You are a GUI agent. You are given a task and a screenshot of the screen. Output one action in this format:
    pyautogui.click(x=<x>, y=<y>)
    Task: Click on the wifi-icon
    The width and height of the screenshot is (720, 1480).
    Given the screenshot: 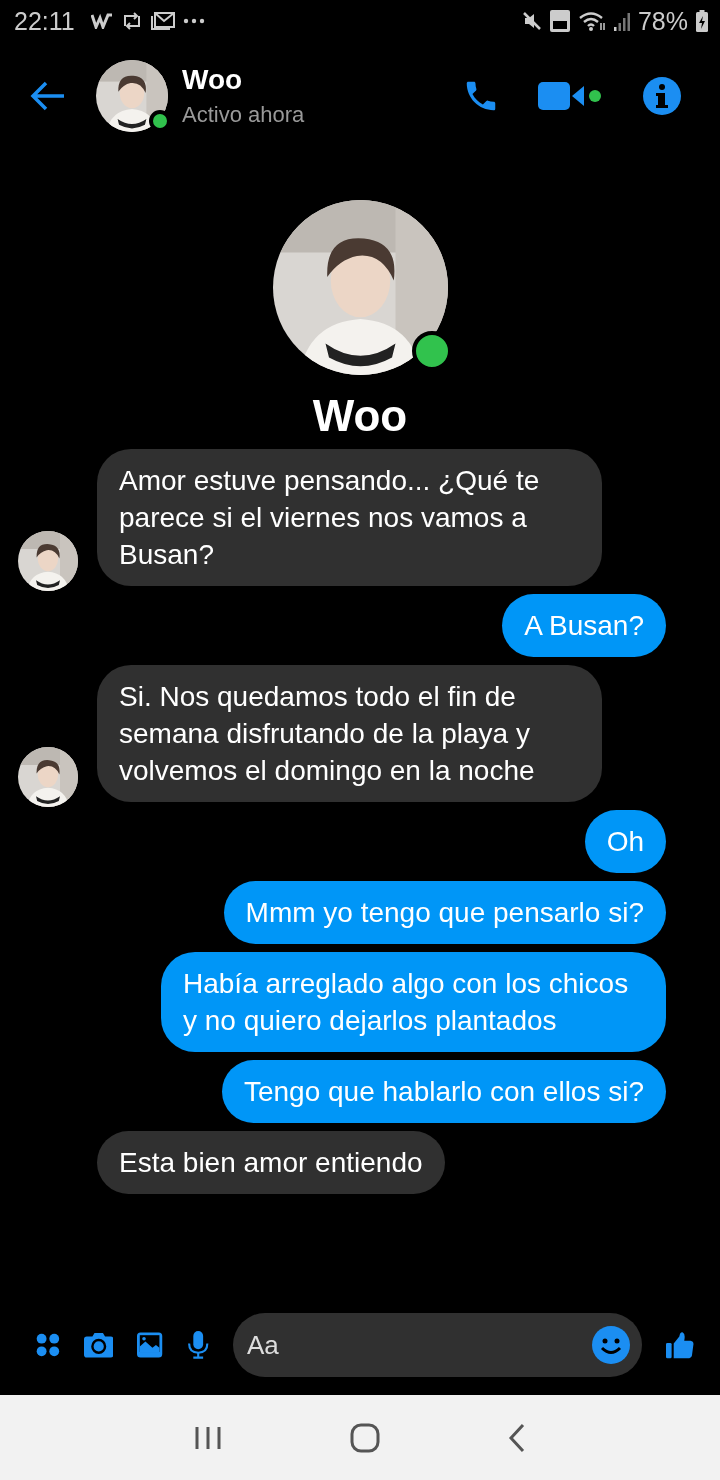 What is the action you would take?
    pyautogui.click(x=591, y=21)
    